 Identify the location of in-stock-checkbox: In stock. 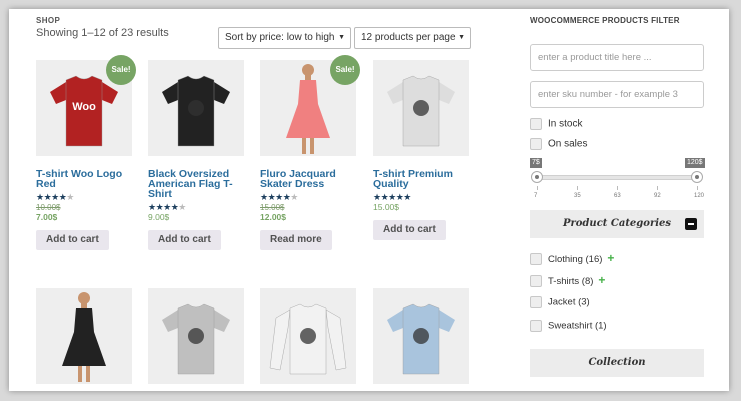
(556, 124).